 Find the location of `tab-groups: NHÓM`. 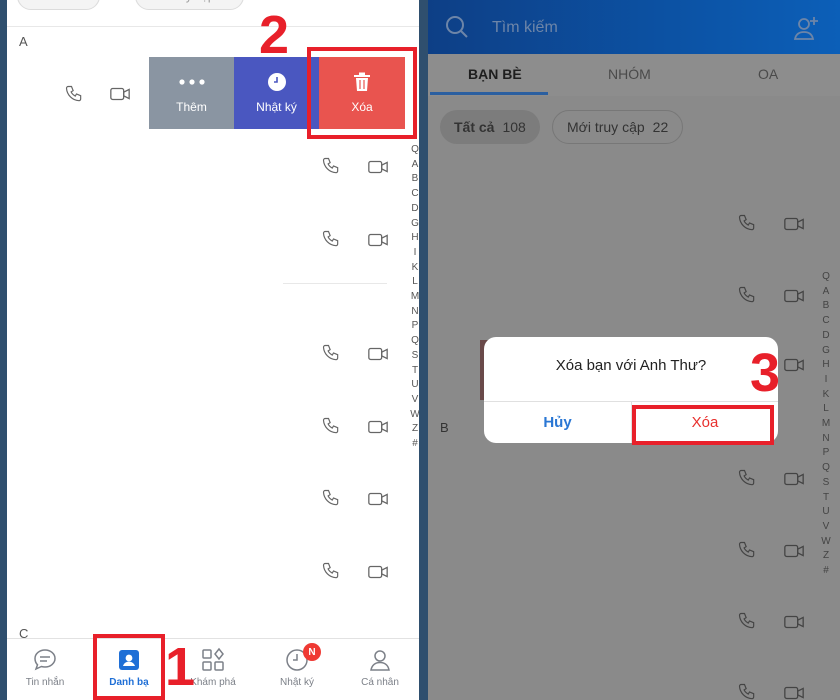

tab-groups: NHÓM is located at coordinates (629, 74).